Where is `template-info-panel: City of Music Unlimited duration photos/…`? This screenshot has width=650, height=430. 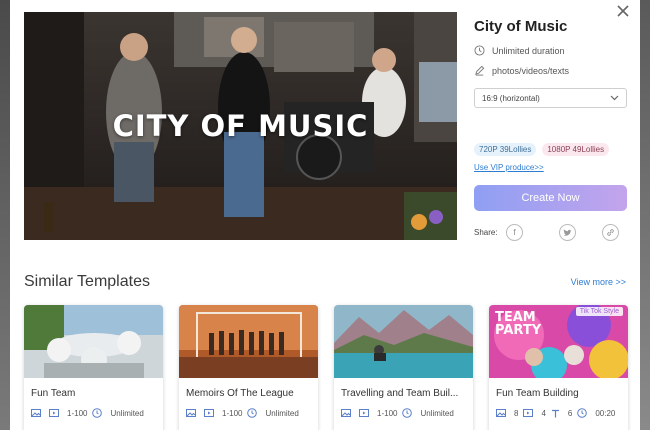
template-info-panel: City of Music Unlimited duration photos/… is located at coordinates (550, 126).